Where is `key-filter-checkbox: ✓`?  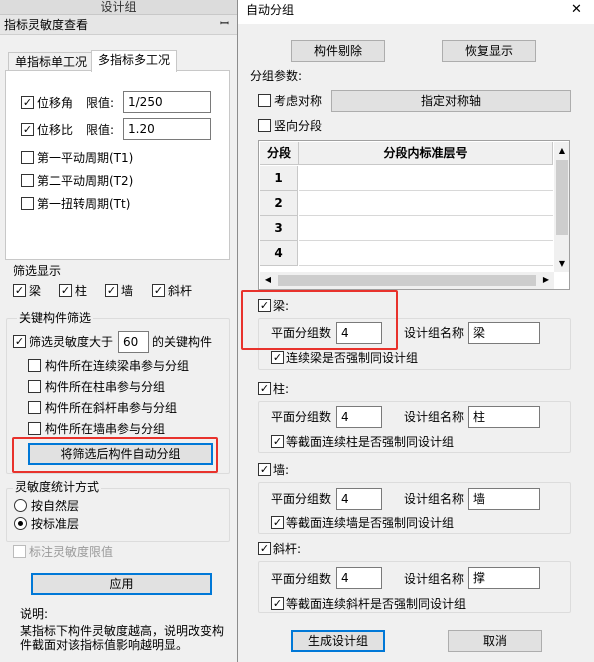
key-filter-checkbox: ✓ is located at coordinates (19, 341).